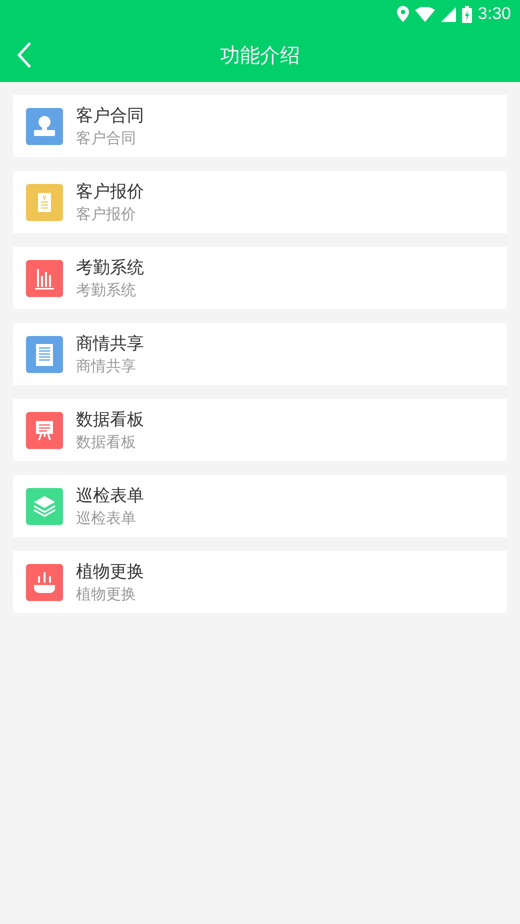 The image size is (520, 924). Describe the element at coordinates (110, 116) in the screenshot. I see `item-title: 客户合同` at that location.